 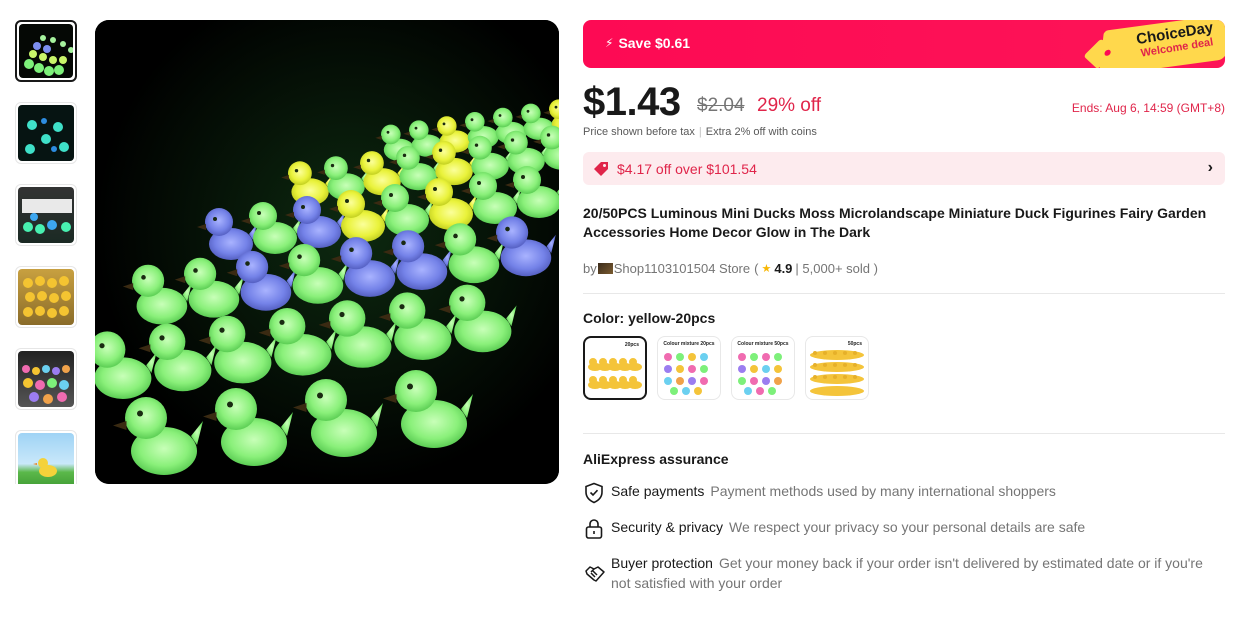 What do you see at coordinates (766, 268) in the screenshot?
I see `star-icon: ★` at bounding box center [766, 268].